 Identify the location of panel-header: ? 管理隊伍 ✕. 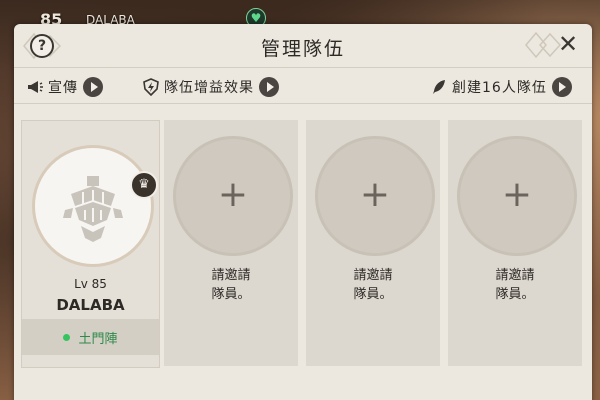
(303, 46).